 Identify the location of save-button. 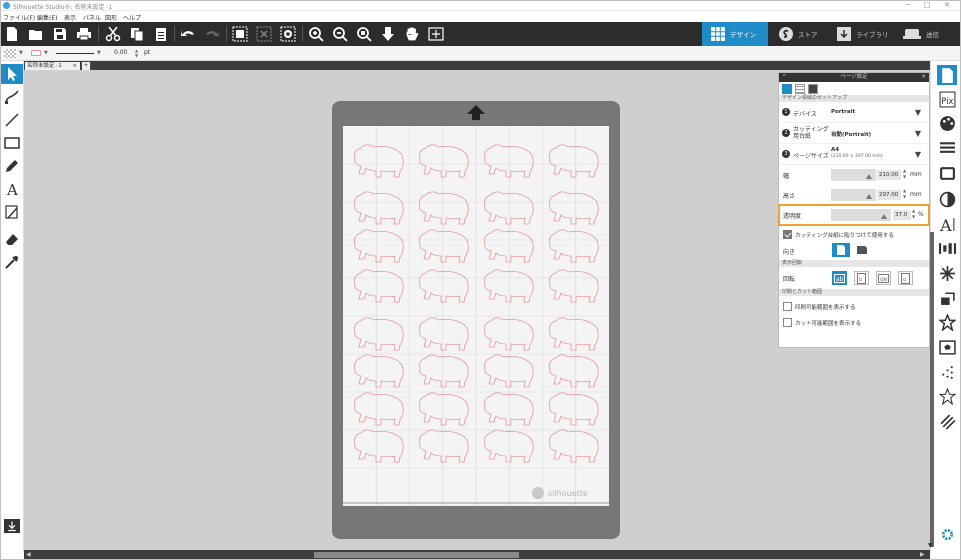
(60, 34).